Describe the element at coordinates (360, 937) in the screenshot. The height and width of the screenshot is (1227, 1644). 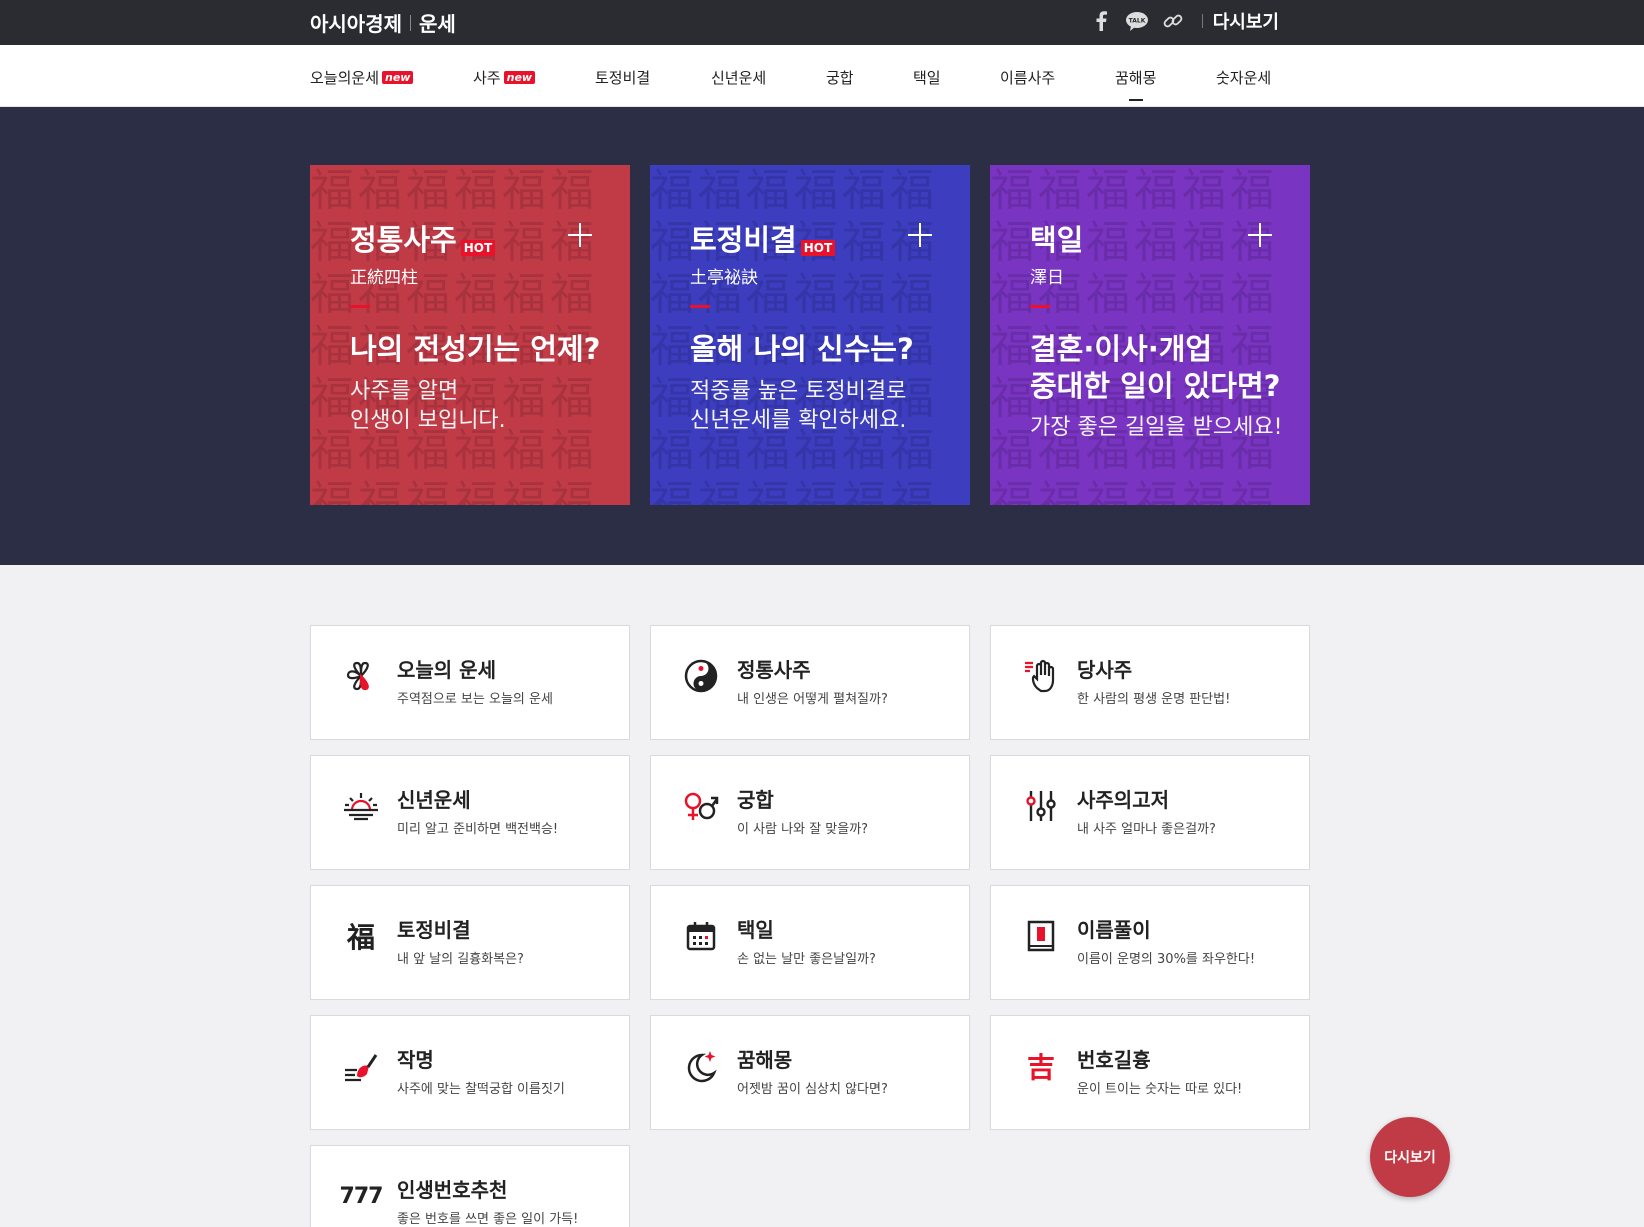
I see `fortune-char-icon: 福` at that location.